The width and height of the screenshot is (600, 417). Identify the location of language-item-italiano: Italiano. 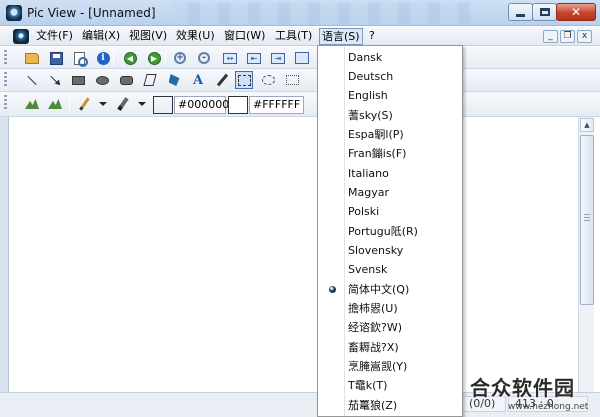
(390, 173).